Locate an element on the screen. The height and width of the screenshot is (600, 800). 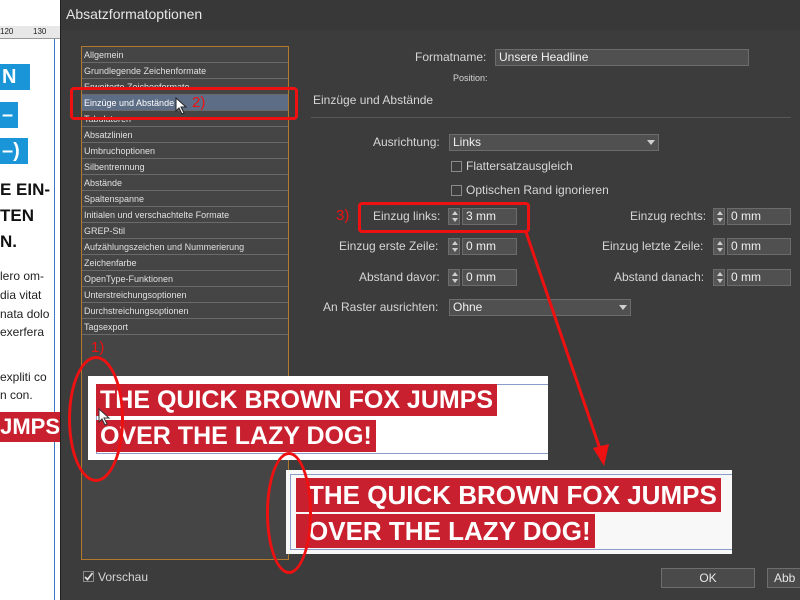
category-item: Unterstreichungsoptionen is located at coordinates (185, 295).